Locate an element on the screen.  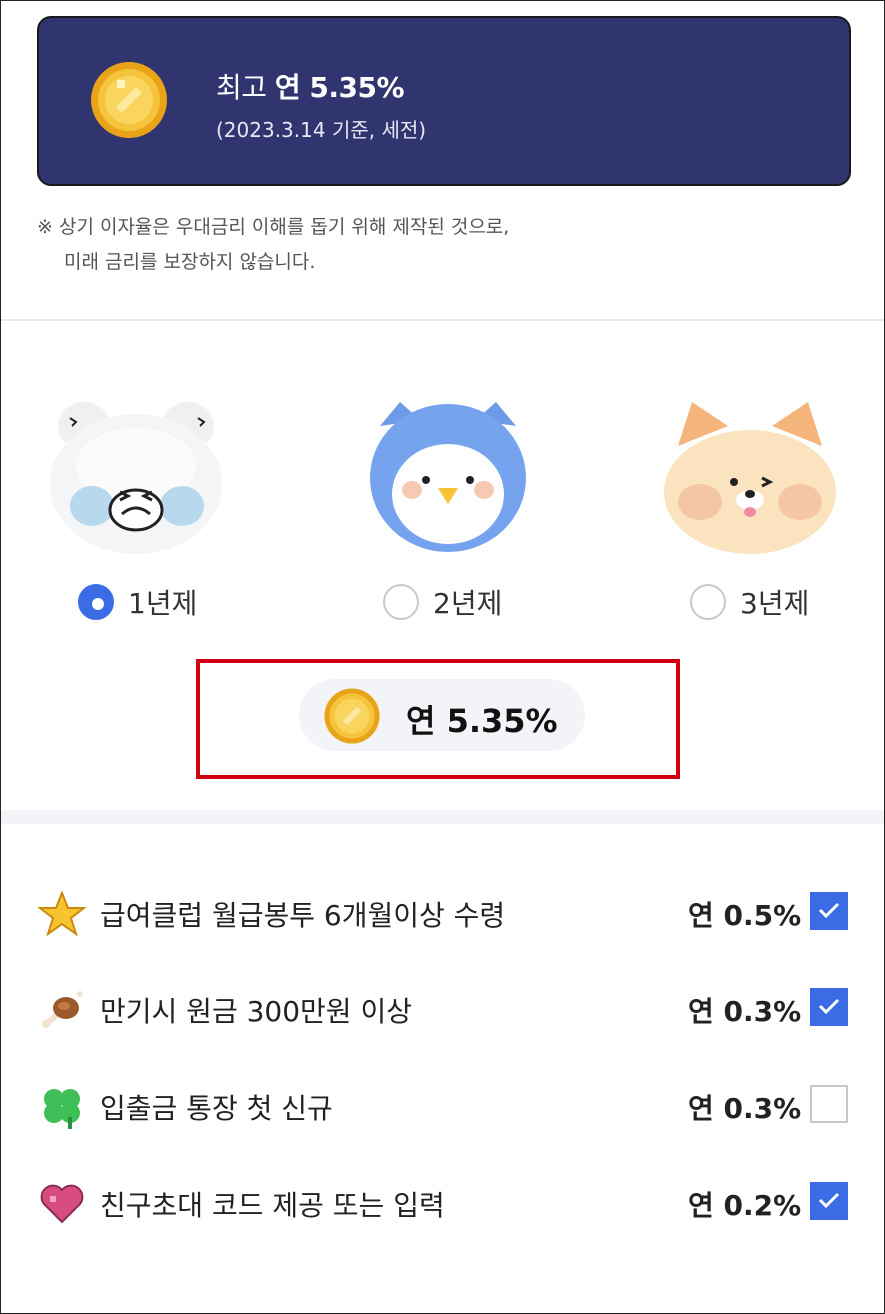
condition-label: 만기시 원금 300만원 이상 is located at coordinates (256, 1011).